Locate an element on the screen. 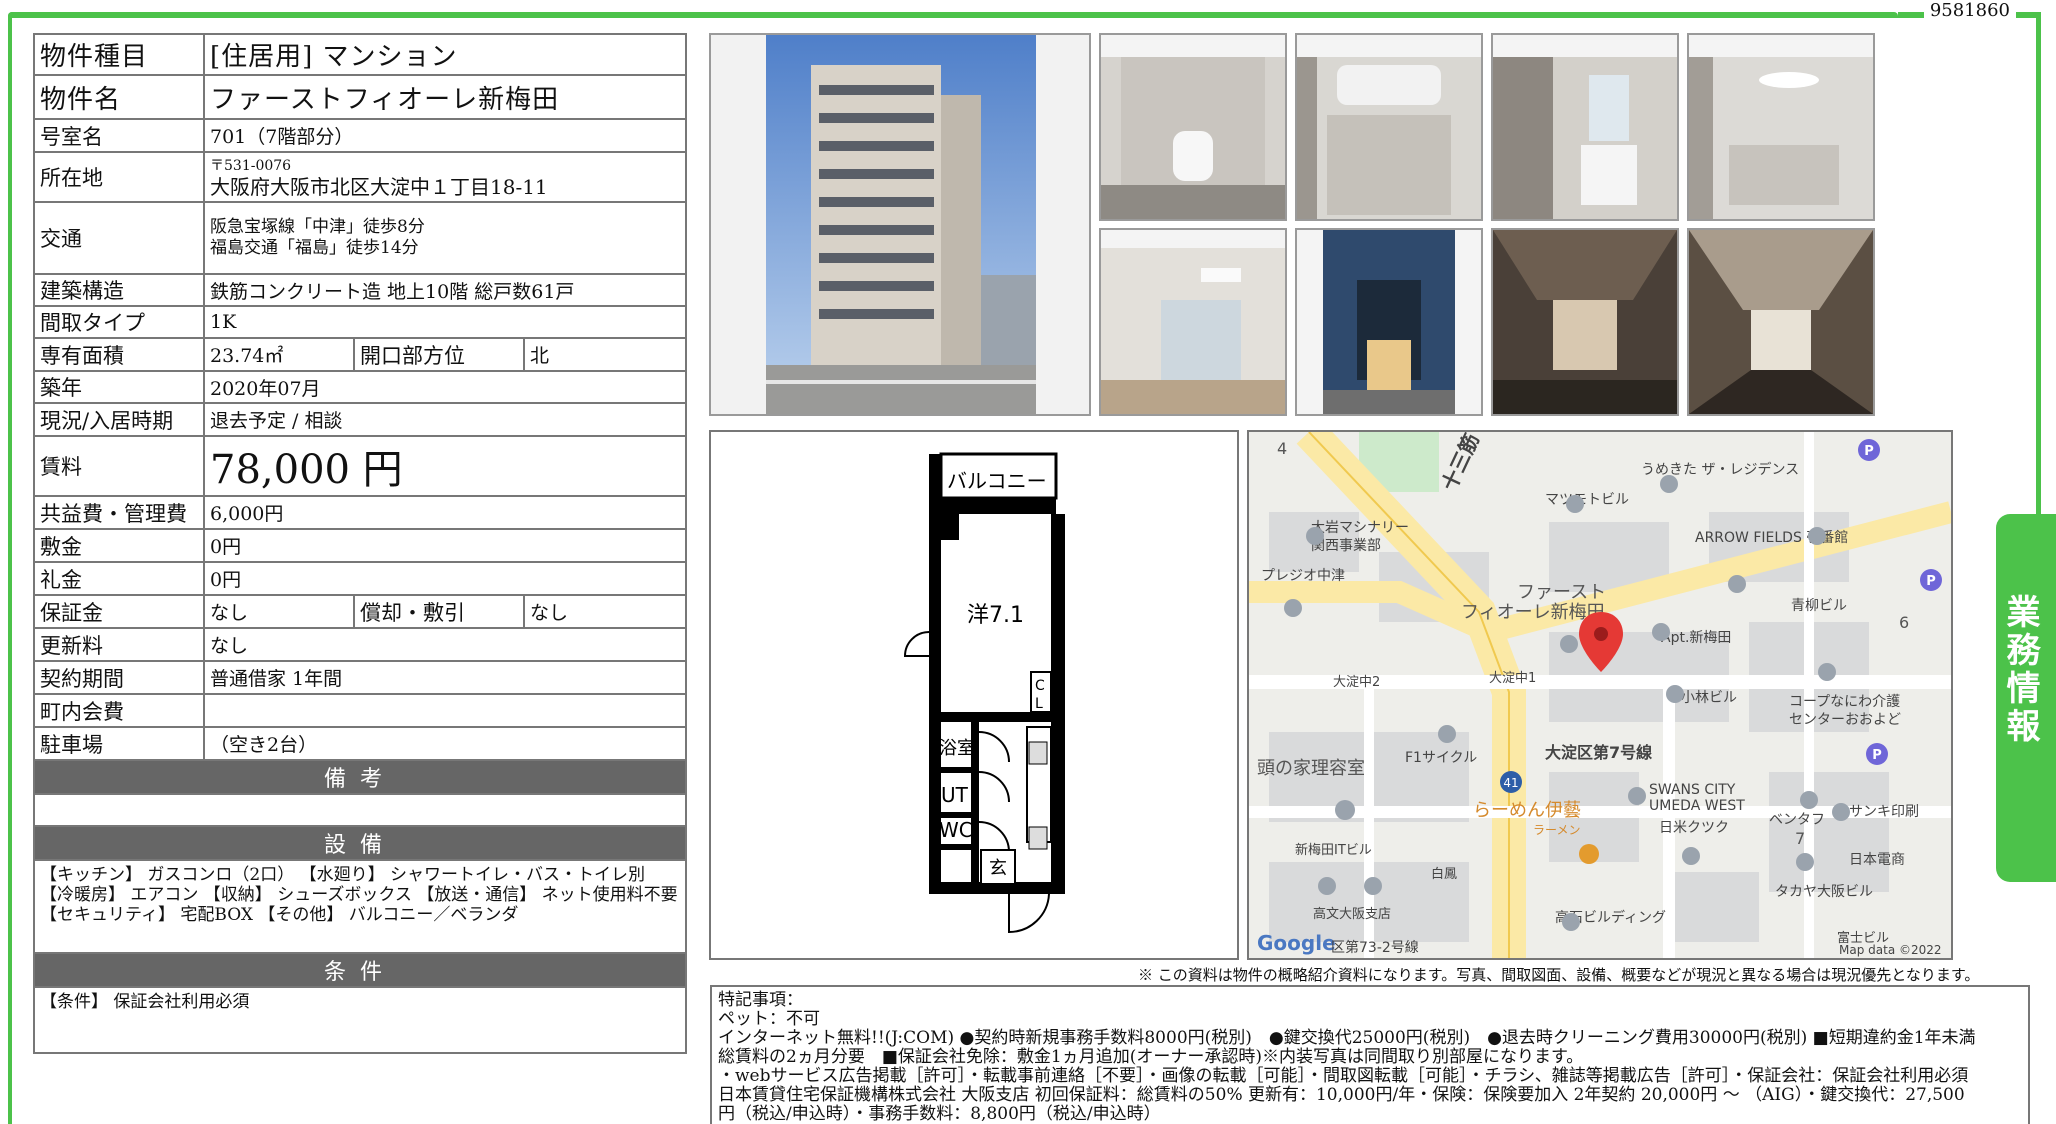  structure-value: 鉄筋コンクリート造 地上10階 総戸数61戸 is located at coordinates (445, 290).